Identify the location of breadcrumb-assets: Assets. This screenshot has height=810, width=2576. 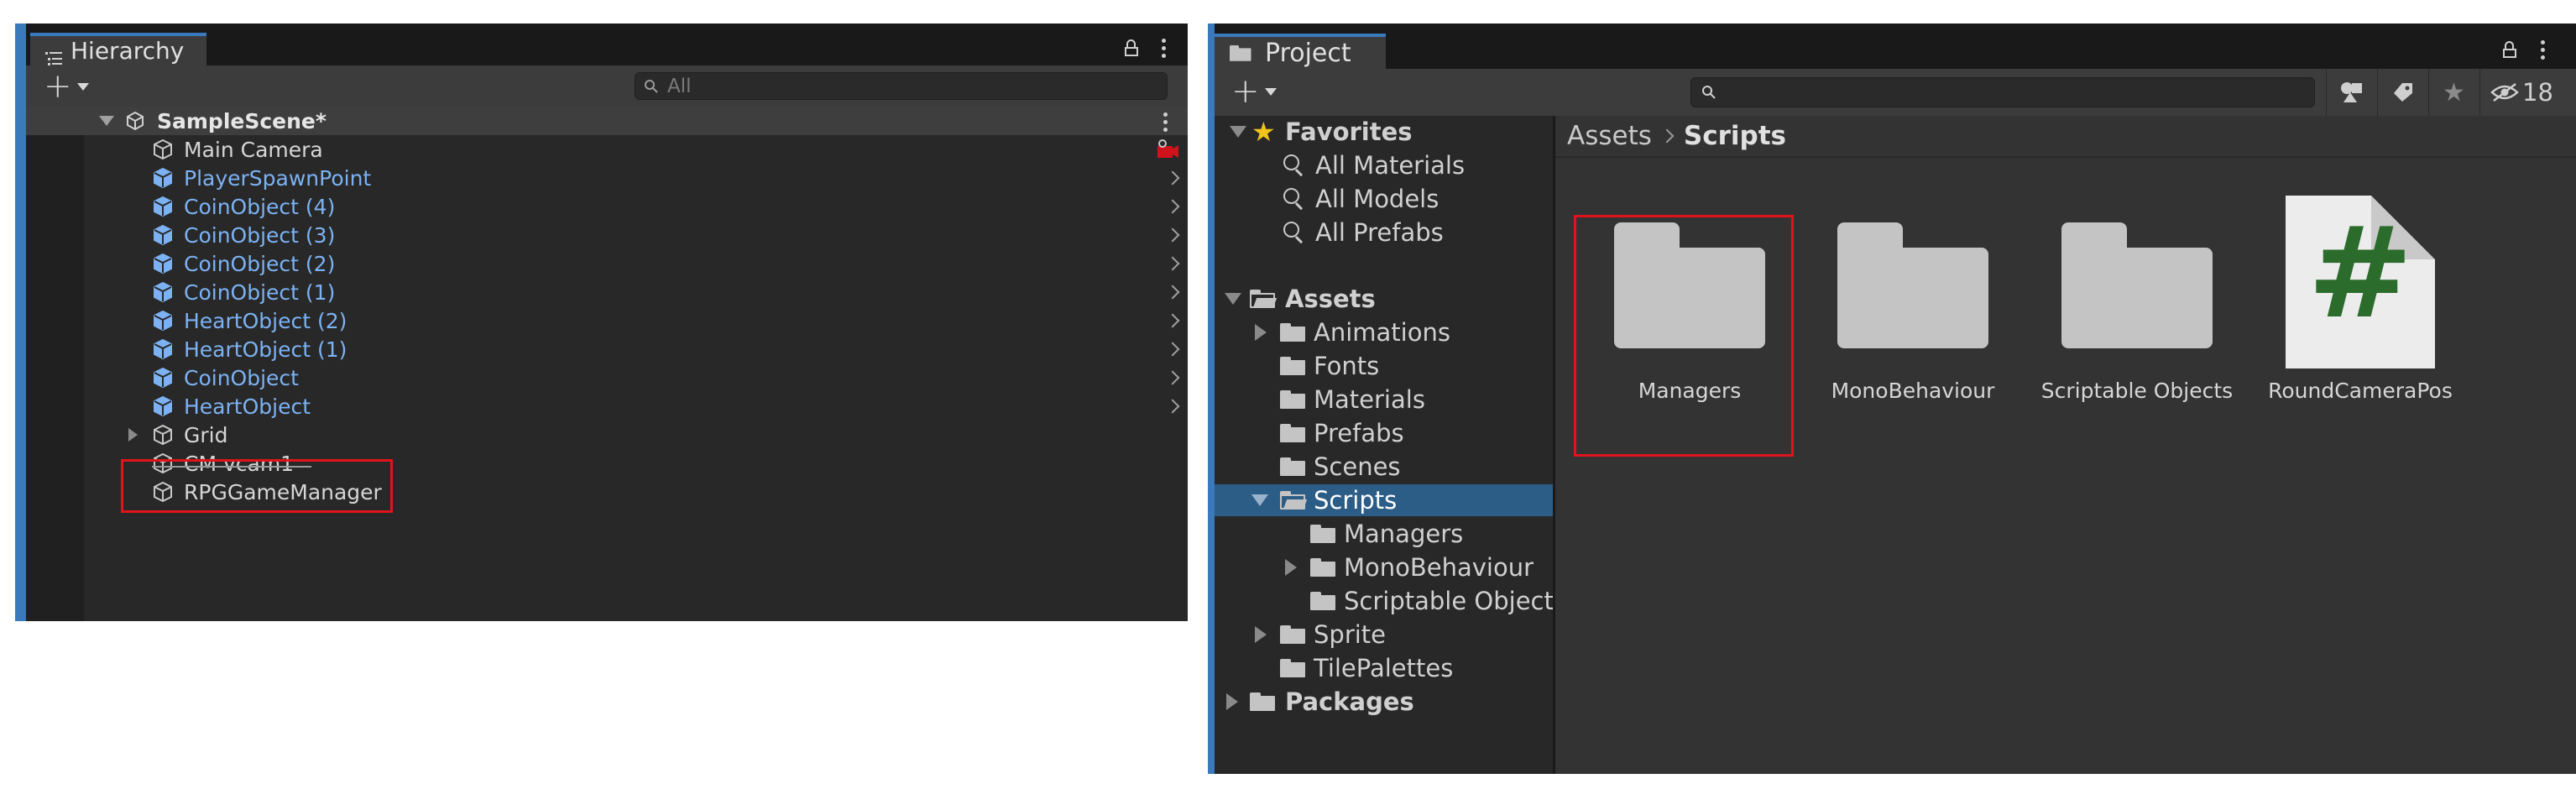
(1609, 136).